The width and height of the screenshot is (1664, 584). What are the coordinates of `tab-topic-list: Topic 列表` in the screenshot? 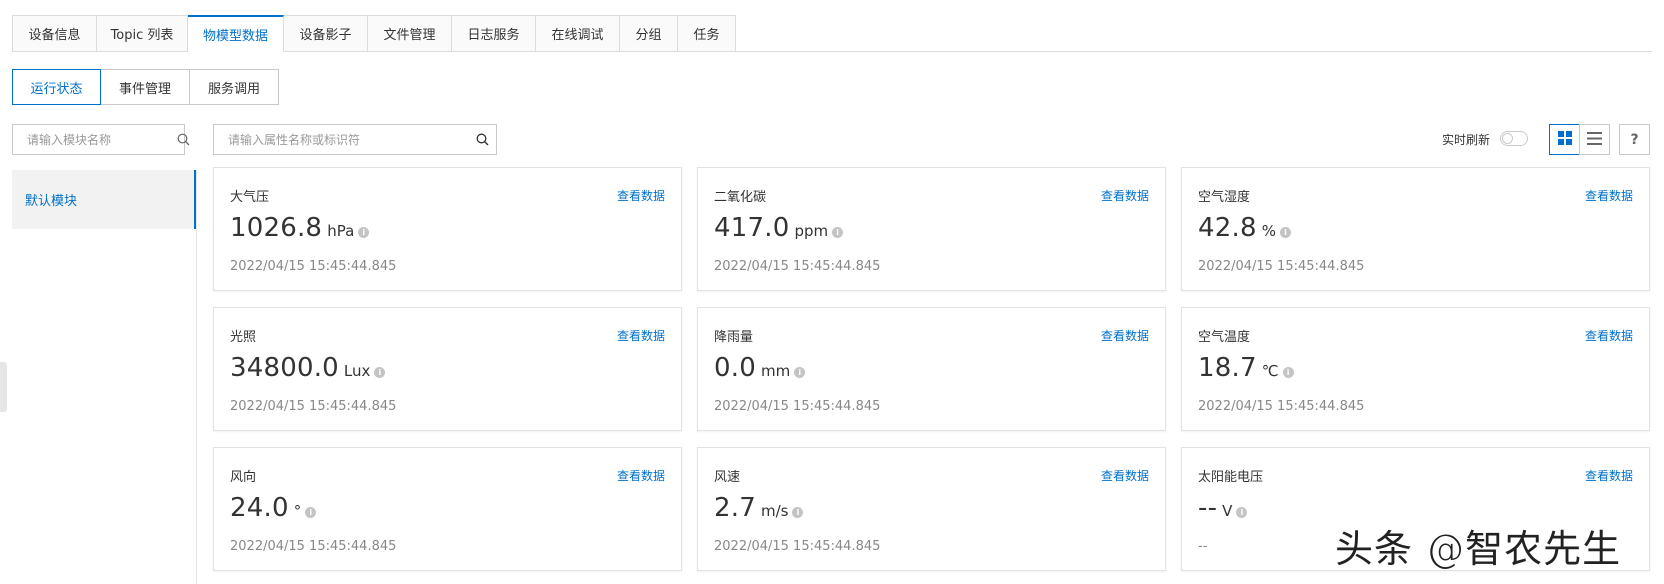 It's located at (142, 33).